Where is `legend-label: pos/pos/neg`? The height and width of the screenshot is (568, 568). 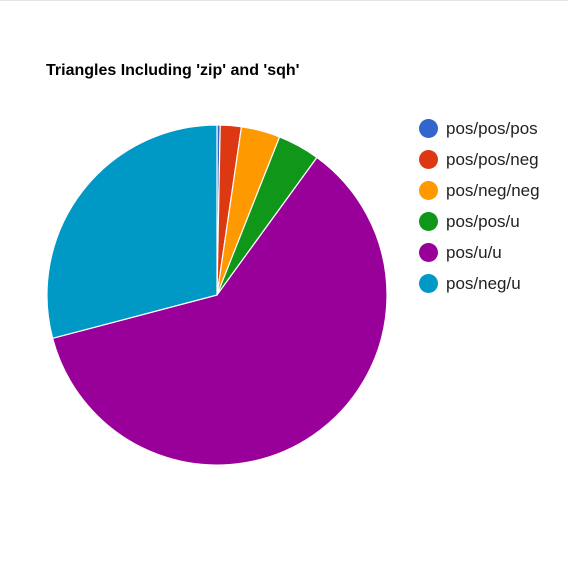 legend-label: pos/pos/neg is located at coordinates (492, 159).